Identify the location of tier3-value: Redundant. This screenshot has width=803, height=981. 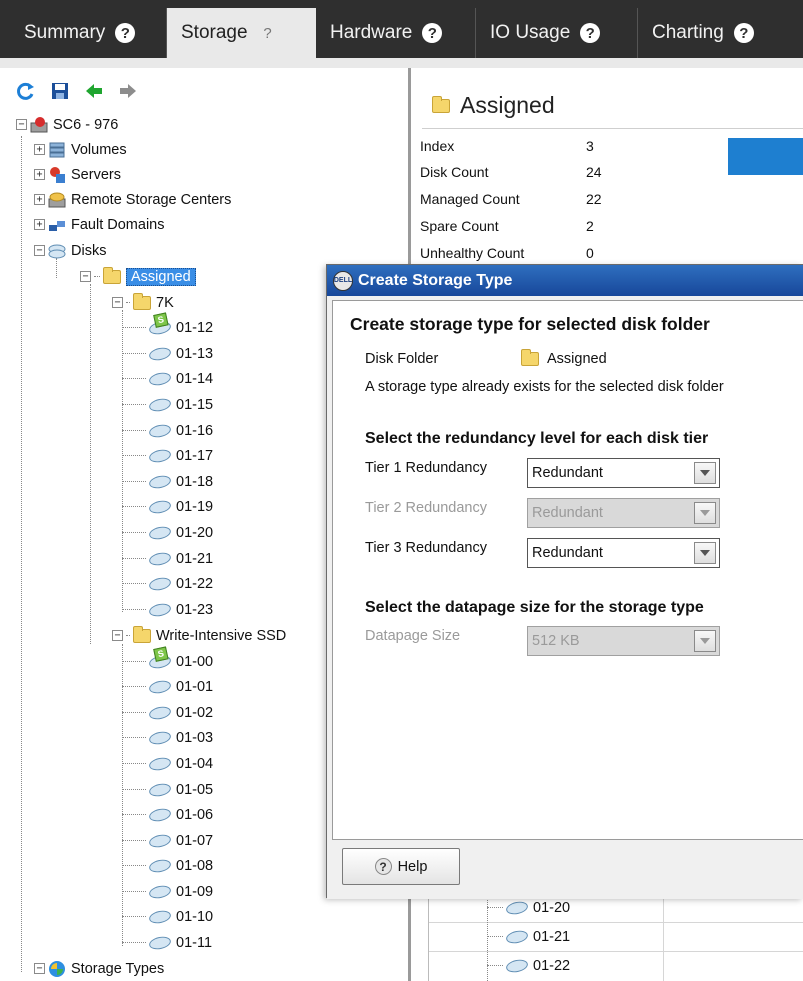
(567, 553).